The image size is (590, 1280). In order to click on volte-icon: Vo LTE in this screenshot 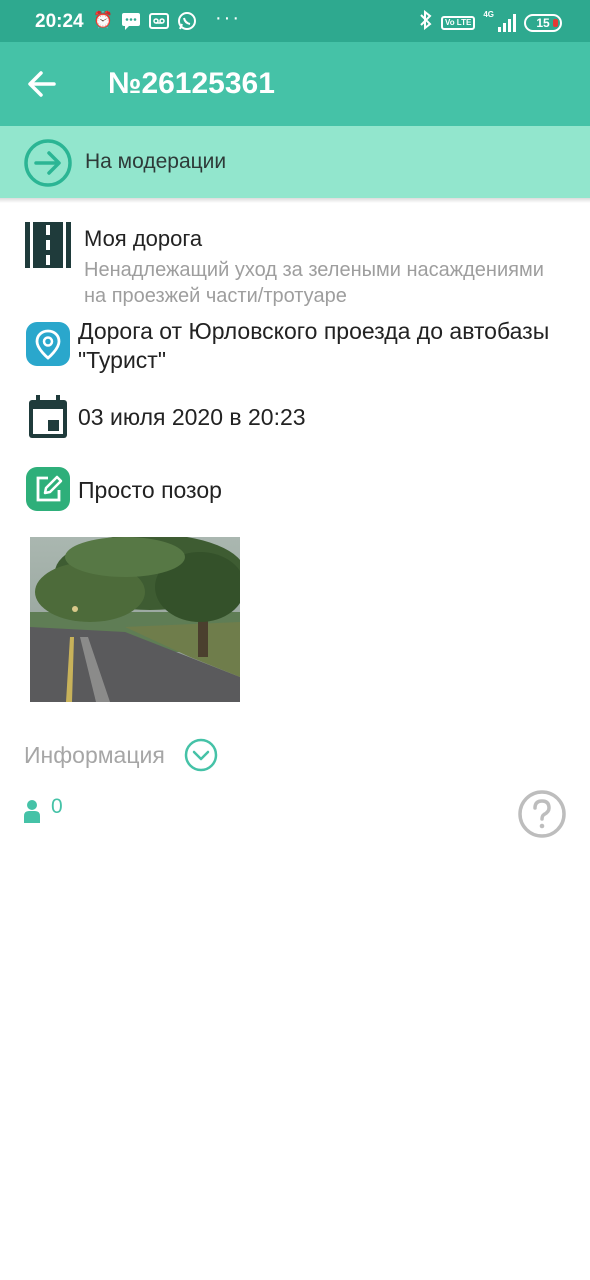, I will do `click(458, 22)`.